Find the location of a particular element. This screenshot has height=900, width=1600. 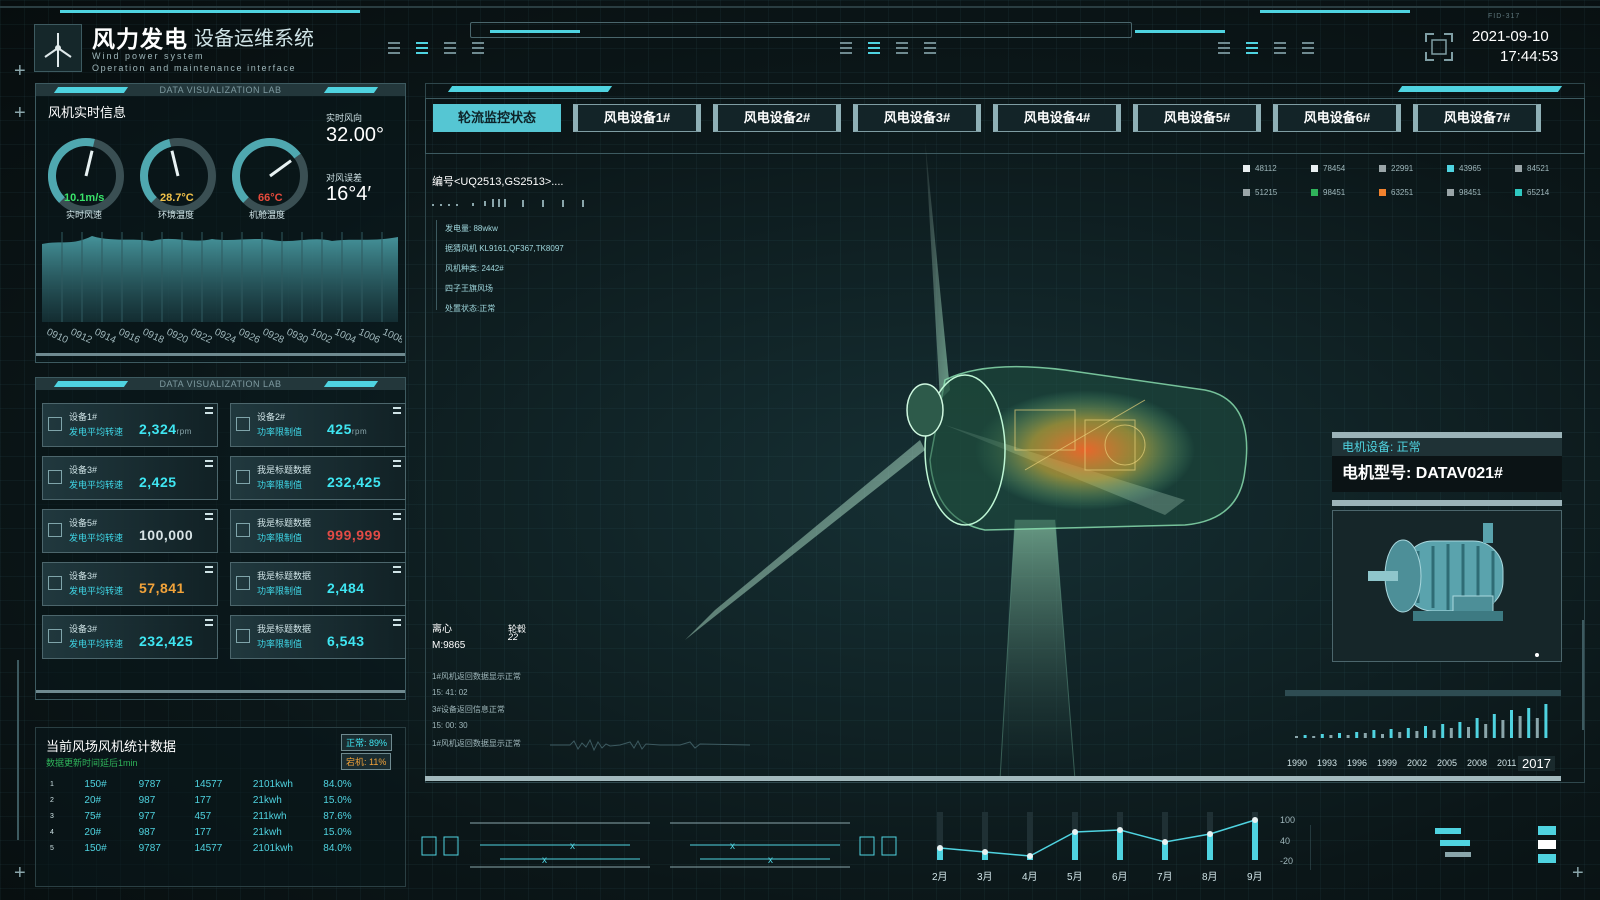

x-axis-tick: 1008 is located at coordinates (391, 335).